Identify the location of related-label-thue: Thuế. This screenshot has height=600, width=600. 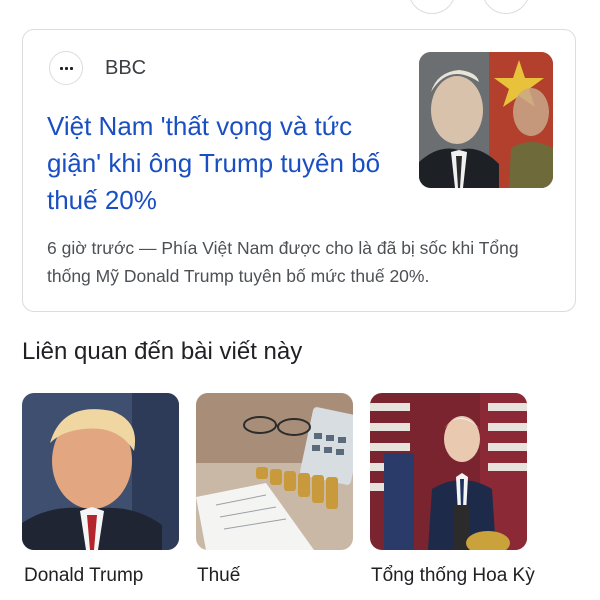
(279, 576).